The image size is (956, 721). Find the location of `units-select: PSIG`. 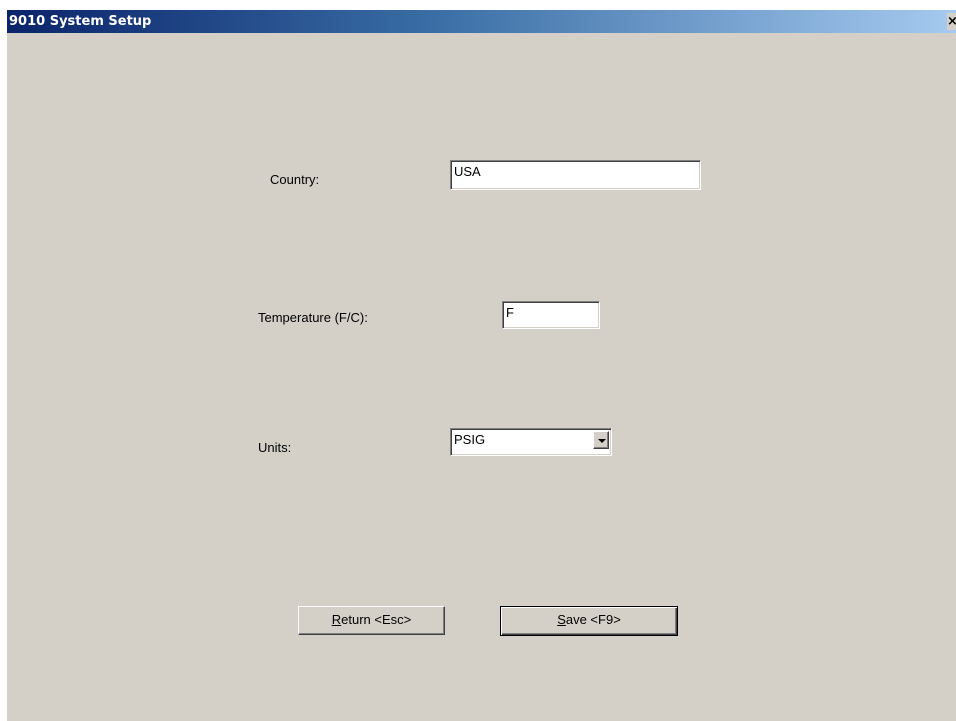

units-select: PSIG is located at coordinates (531, 442).